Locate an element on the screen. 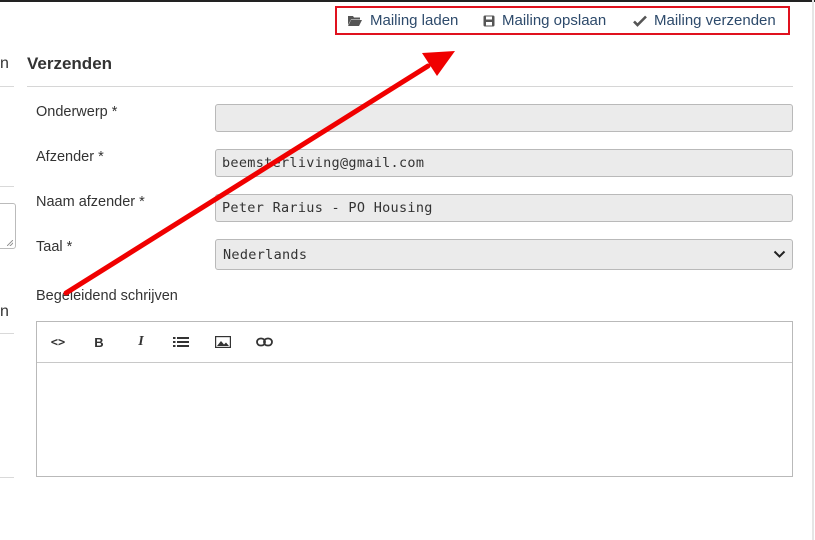  insert-image-button is located at coordinates (223, 342).